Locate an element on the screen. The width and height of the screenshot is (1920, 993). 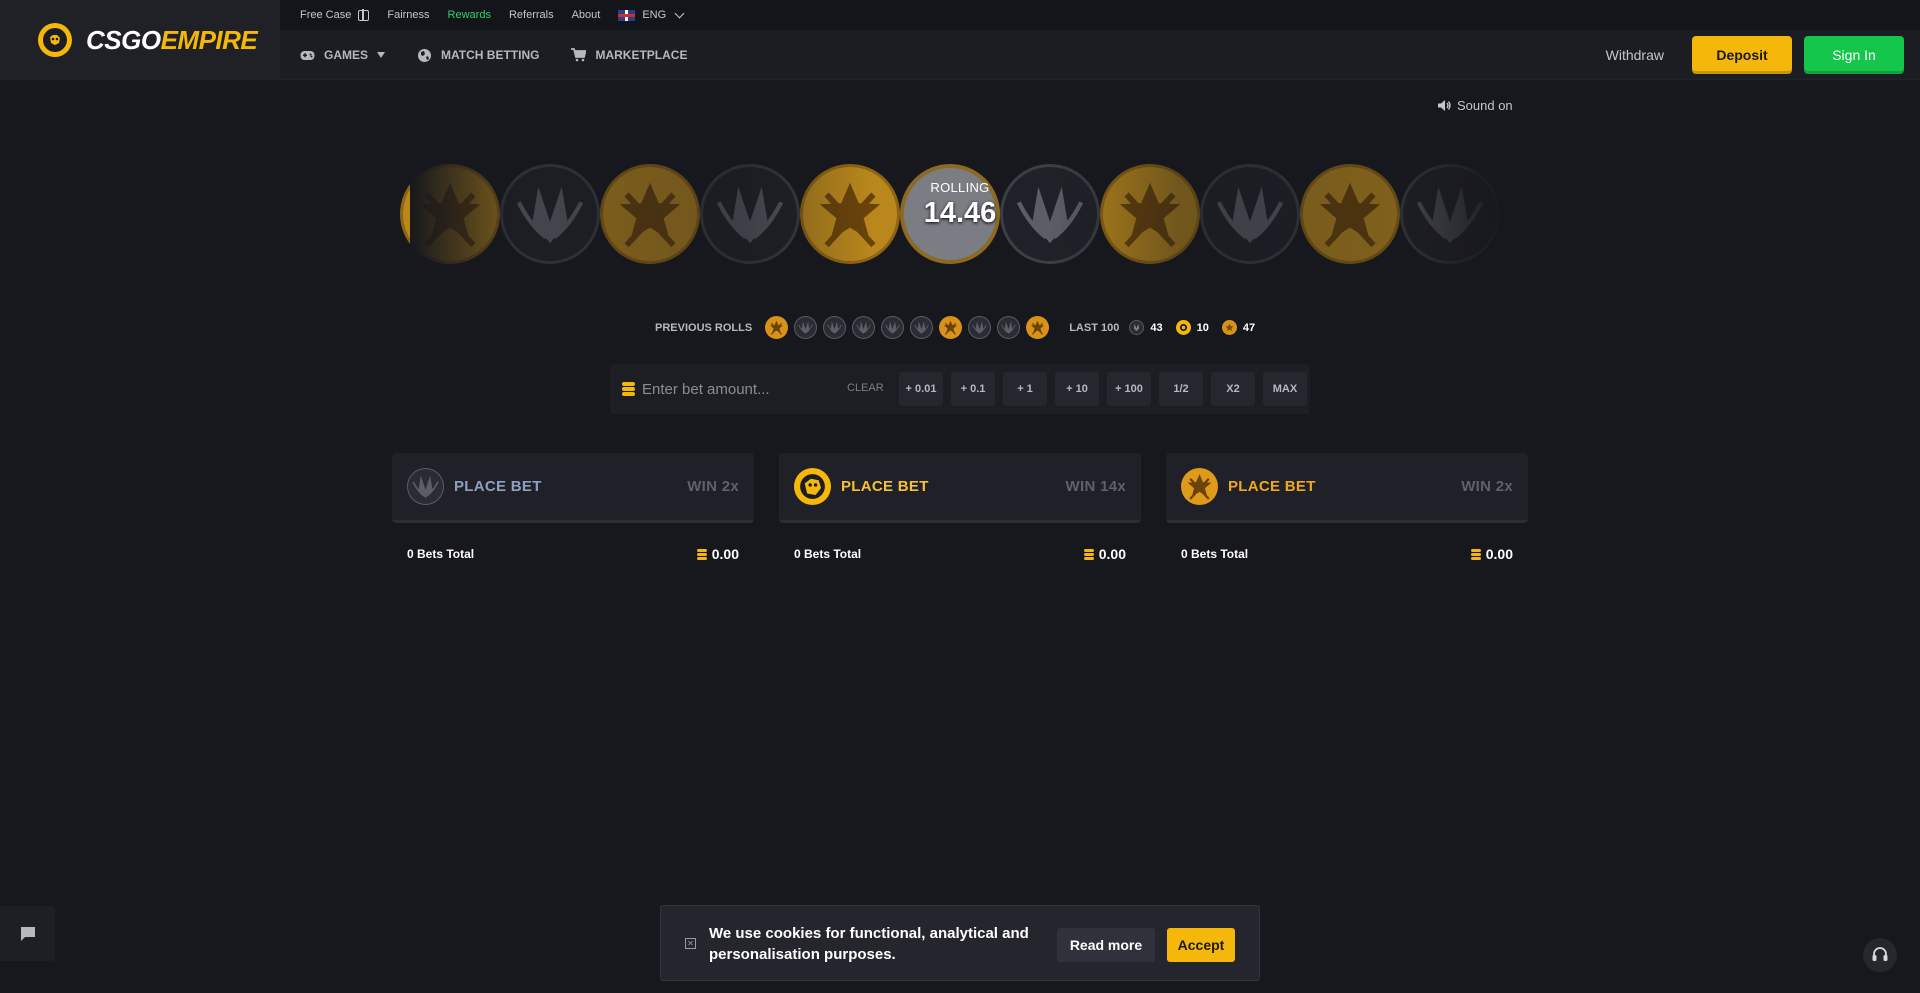
speaker-icon is located at coordinates (1444, 105).